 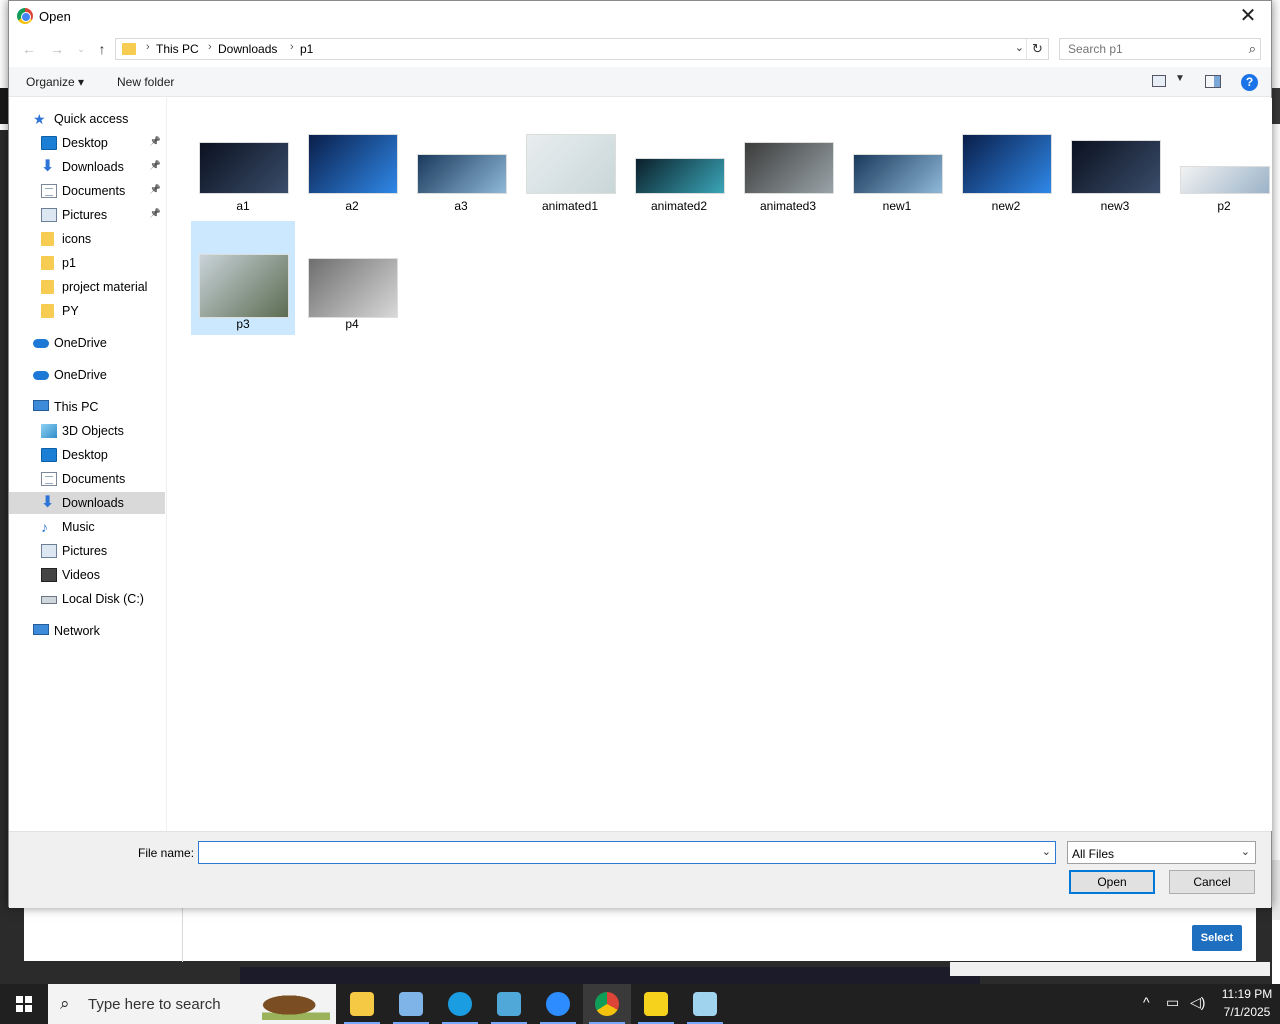 What do you see at coordinates (76, 407) in the screenshot?
I see `sidebar-item-label: This PC` at bounding box center [76, 407].